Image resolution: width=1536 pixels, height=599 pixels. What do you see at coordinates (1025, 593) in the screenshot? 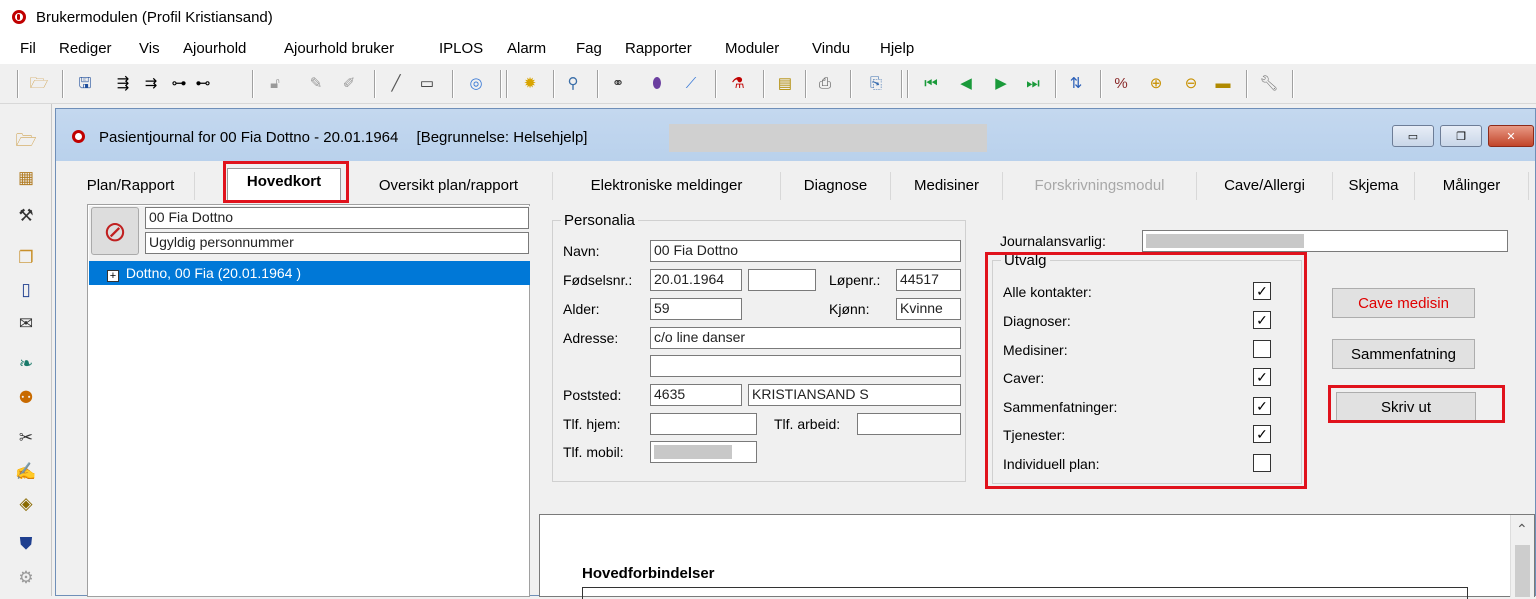
I see `report-table` at bounding box center [1025, 593].